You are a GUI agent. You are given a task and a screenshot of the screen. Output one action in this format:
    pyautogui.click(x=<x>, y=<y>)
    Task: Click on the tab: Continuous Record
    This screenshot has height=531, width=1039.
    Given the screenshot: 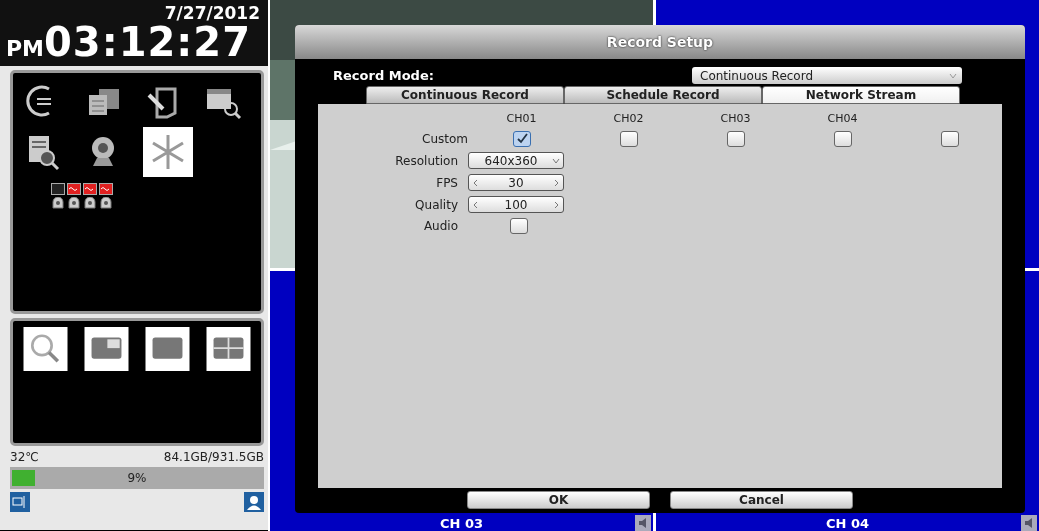 What is the action you would take?
    pyautogui.click(x=465, y=95)
    